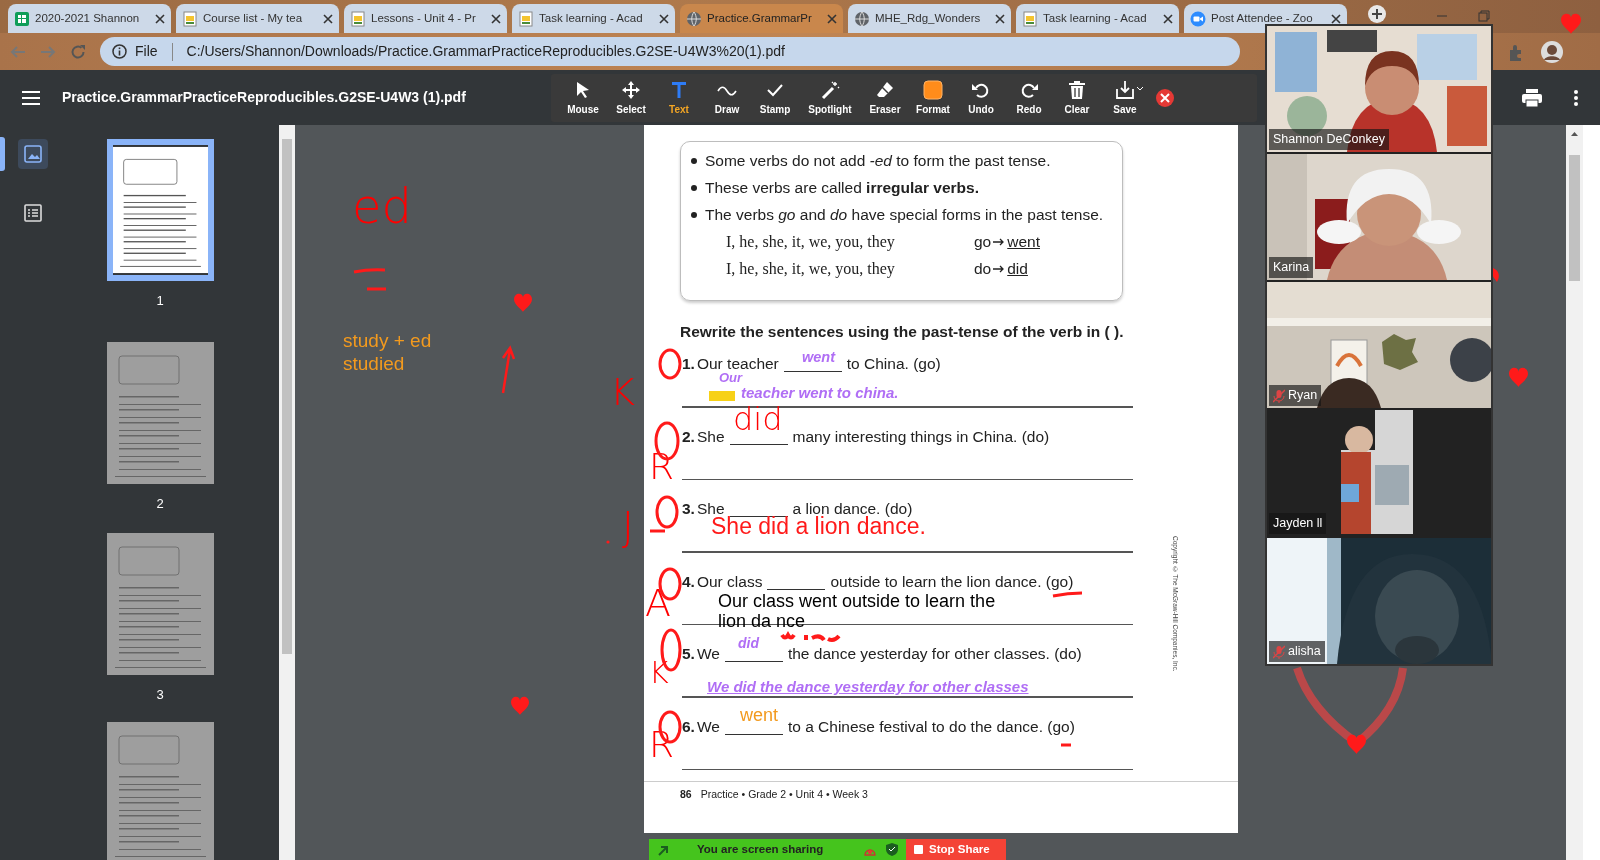 The width and height of the screenshot is (1600, 860). Describe the element at coordinates (729, 581) in the screenshot. I see `question-text: Our class` at that location.